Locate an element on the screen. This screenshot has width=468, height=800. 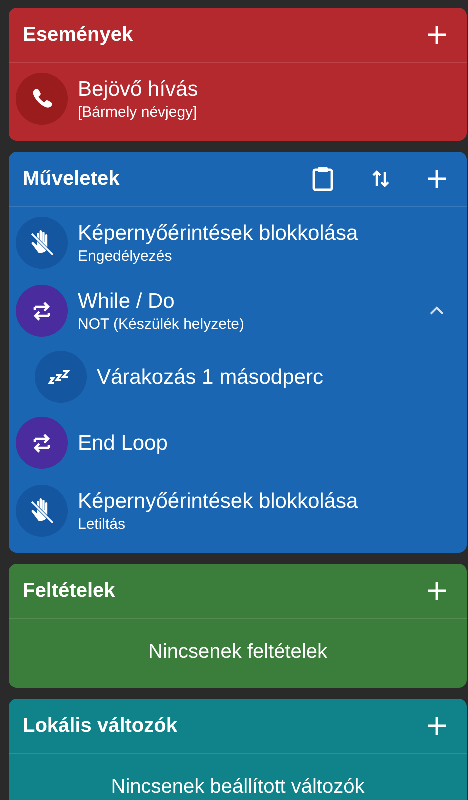
chevron-icon is located at coordinates (437, 311).